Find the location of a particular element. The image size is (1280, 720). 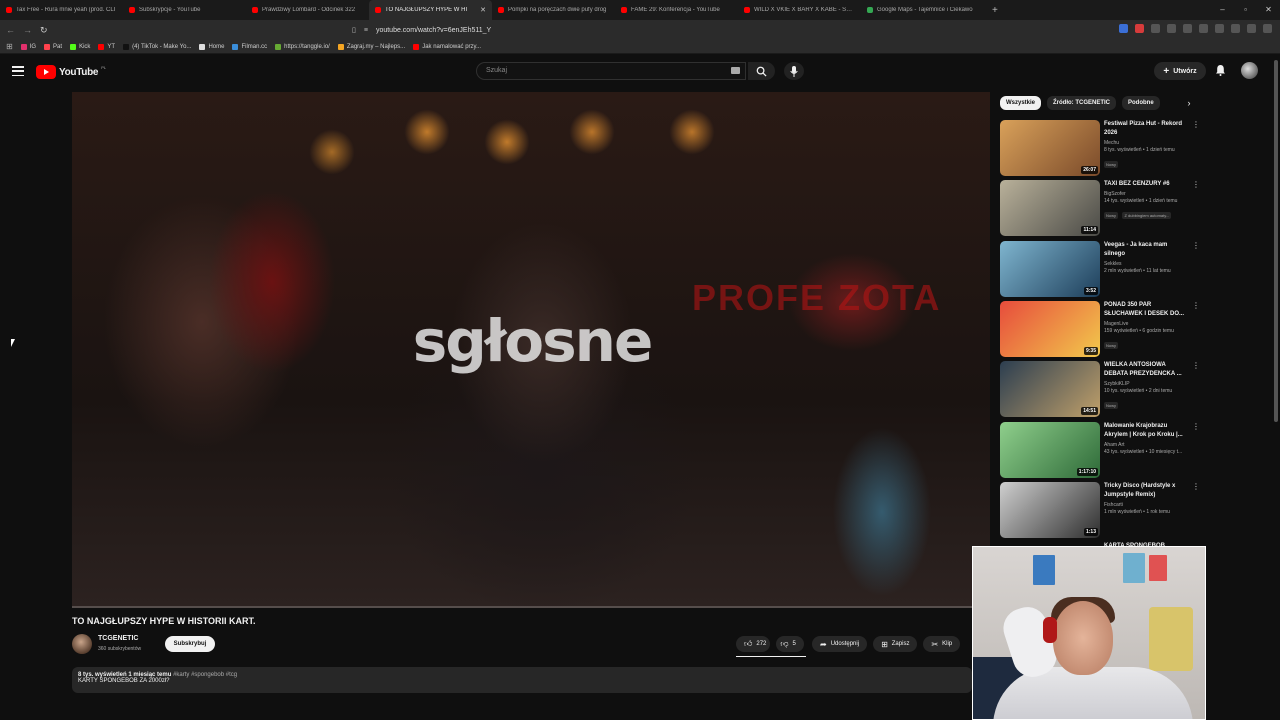

back-icon: ← is located at coordinates (10, 30).